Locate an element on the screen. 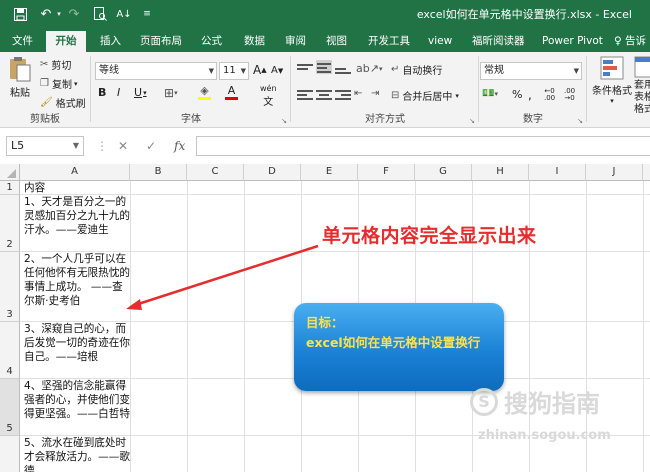  watermark-logo: S 搜狗指南 is located at coordinates (535, 401).